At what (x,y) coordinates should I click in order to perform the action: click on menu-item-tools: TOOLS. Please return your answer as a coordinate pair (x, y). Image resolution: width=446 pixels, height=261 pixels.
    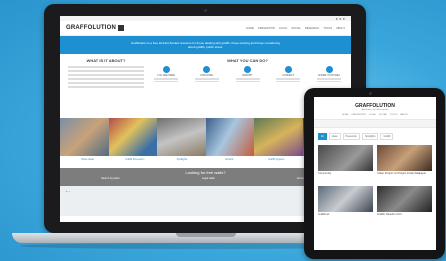
    Looking at the image, I should click on (327, 28).